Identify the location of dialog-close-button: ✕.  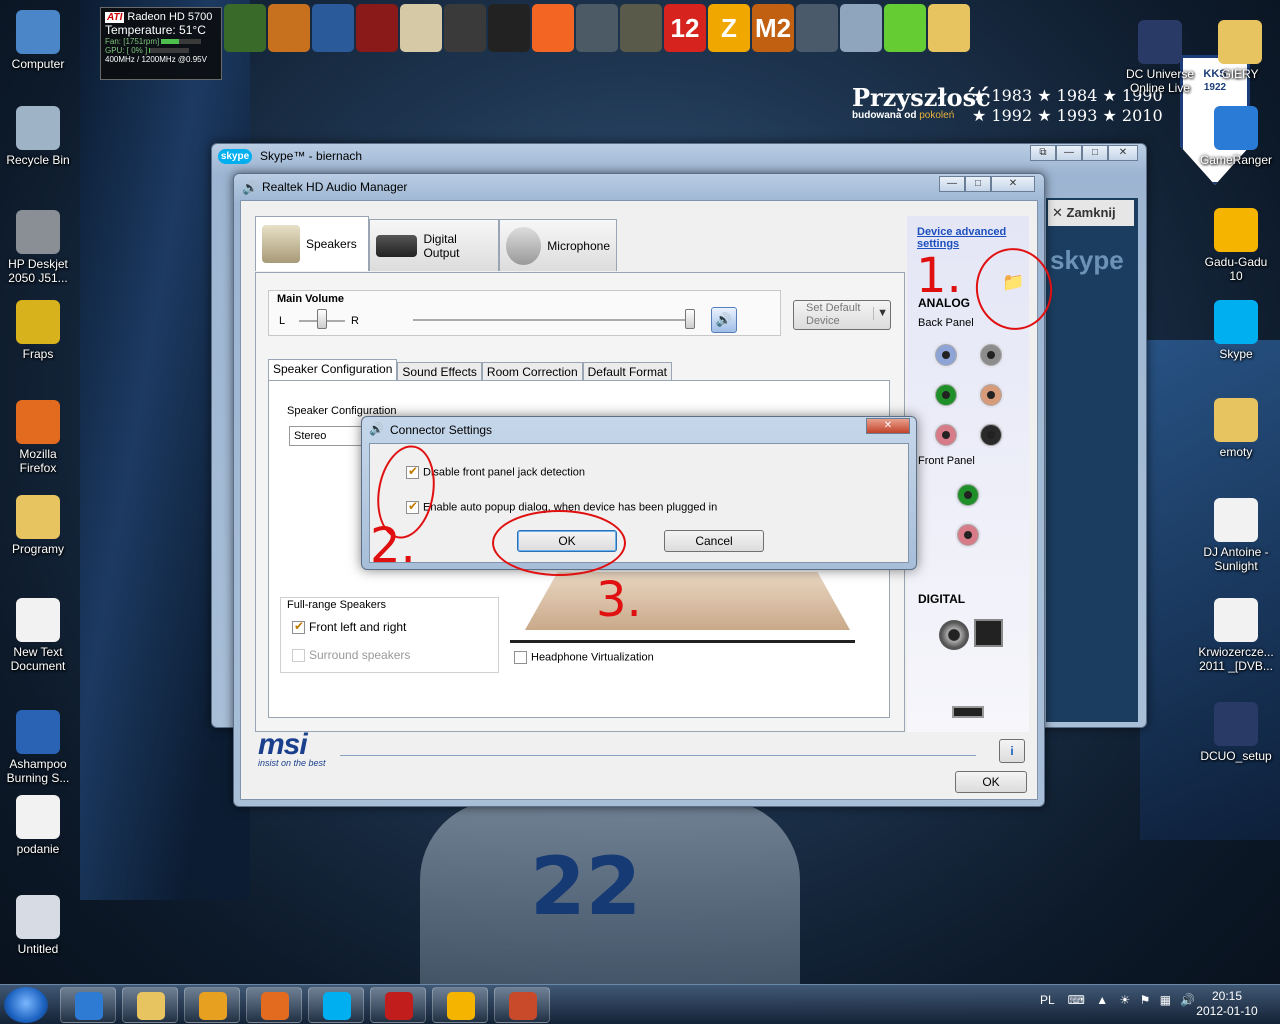
(888, 426).